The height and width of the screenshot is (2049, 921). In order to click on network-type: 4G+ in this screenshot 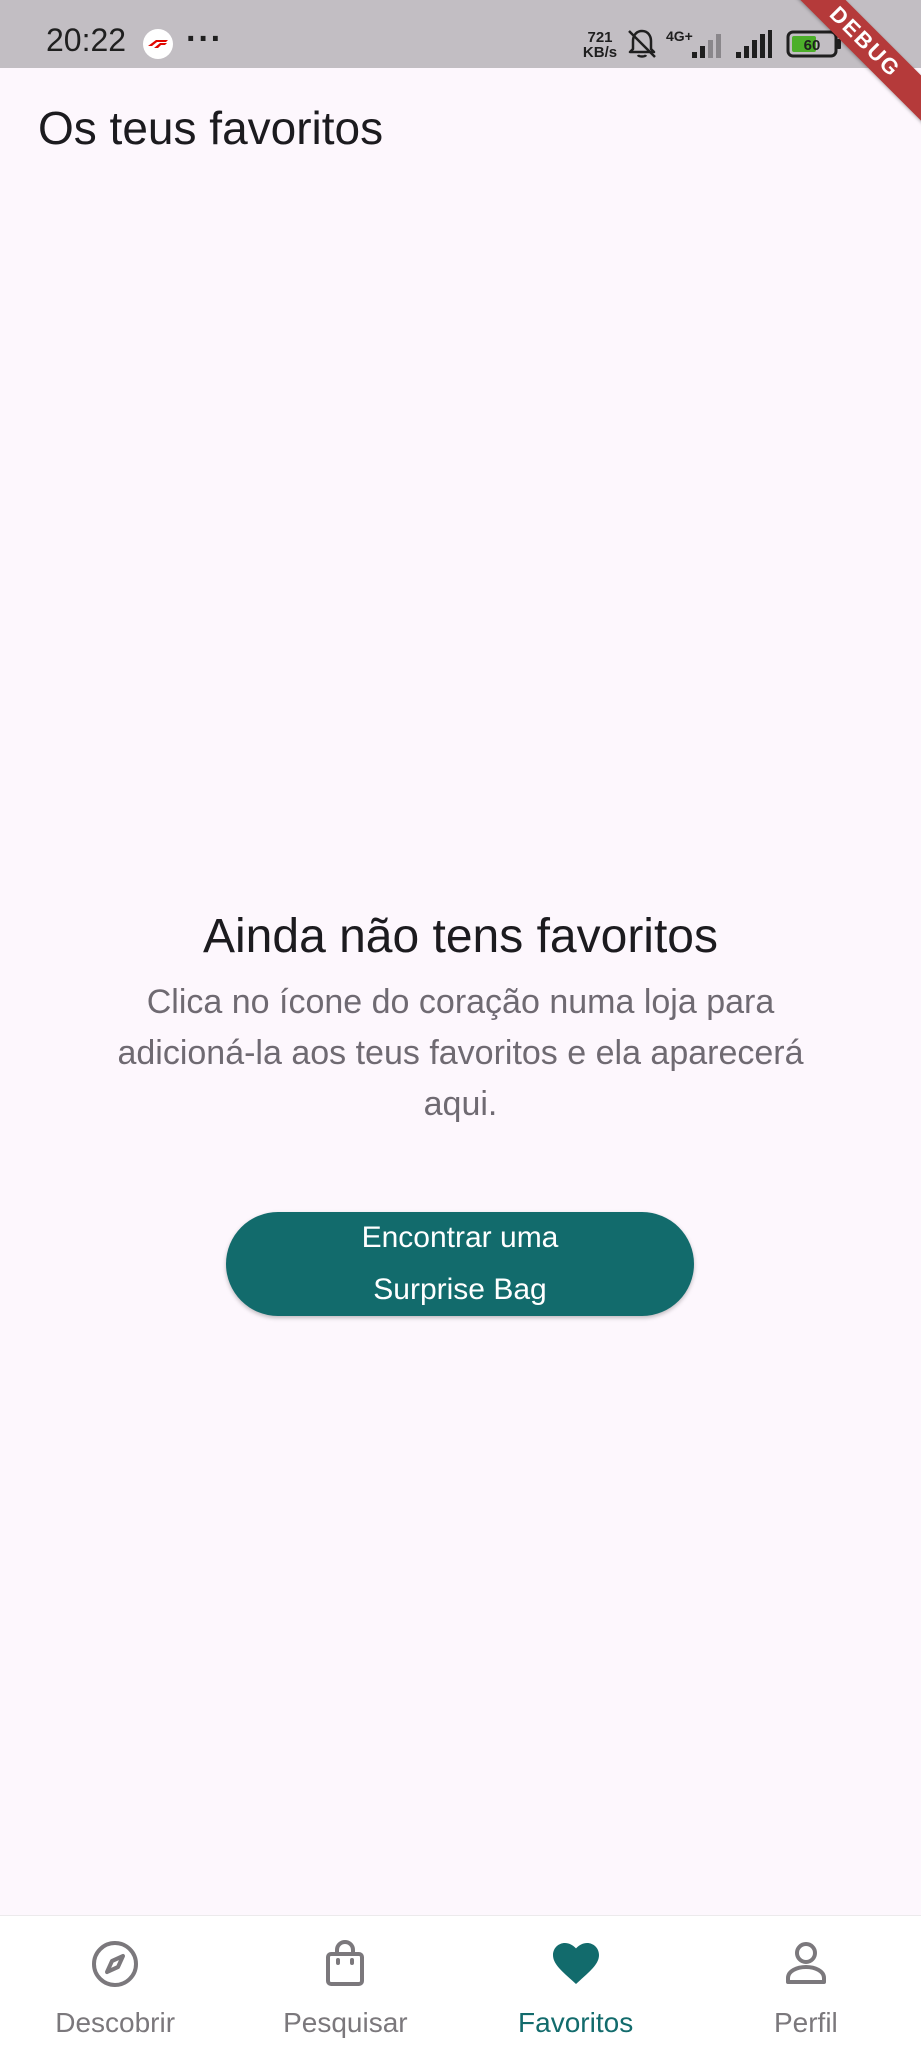, I will do `click(679, 36)`.